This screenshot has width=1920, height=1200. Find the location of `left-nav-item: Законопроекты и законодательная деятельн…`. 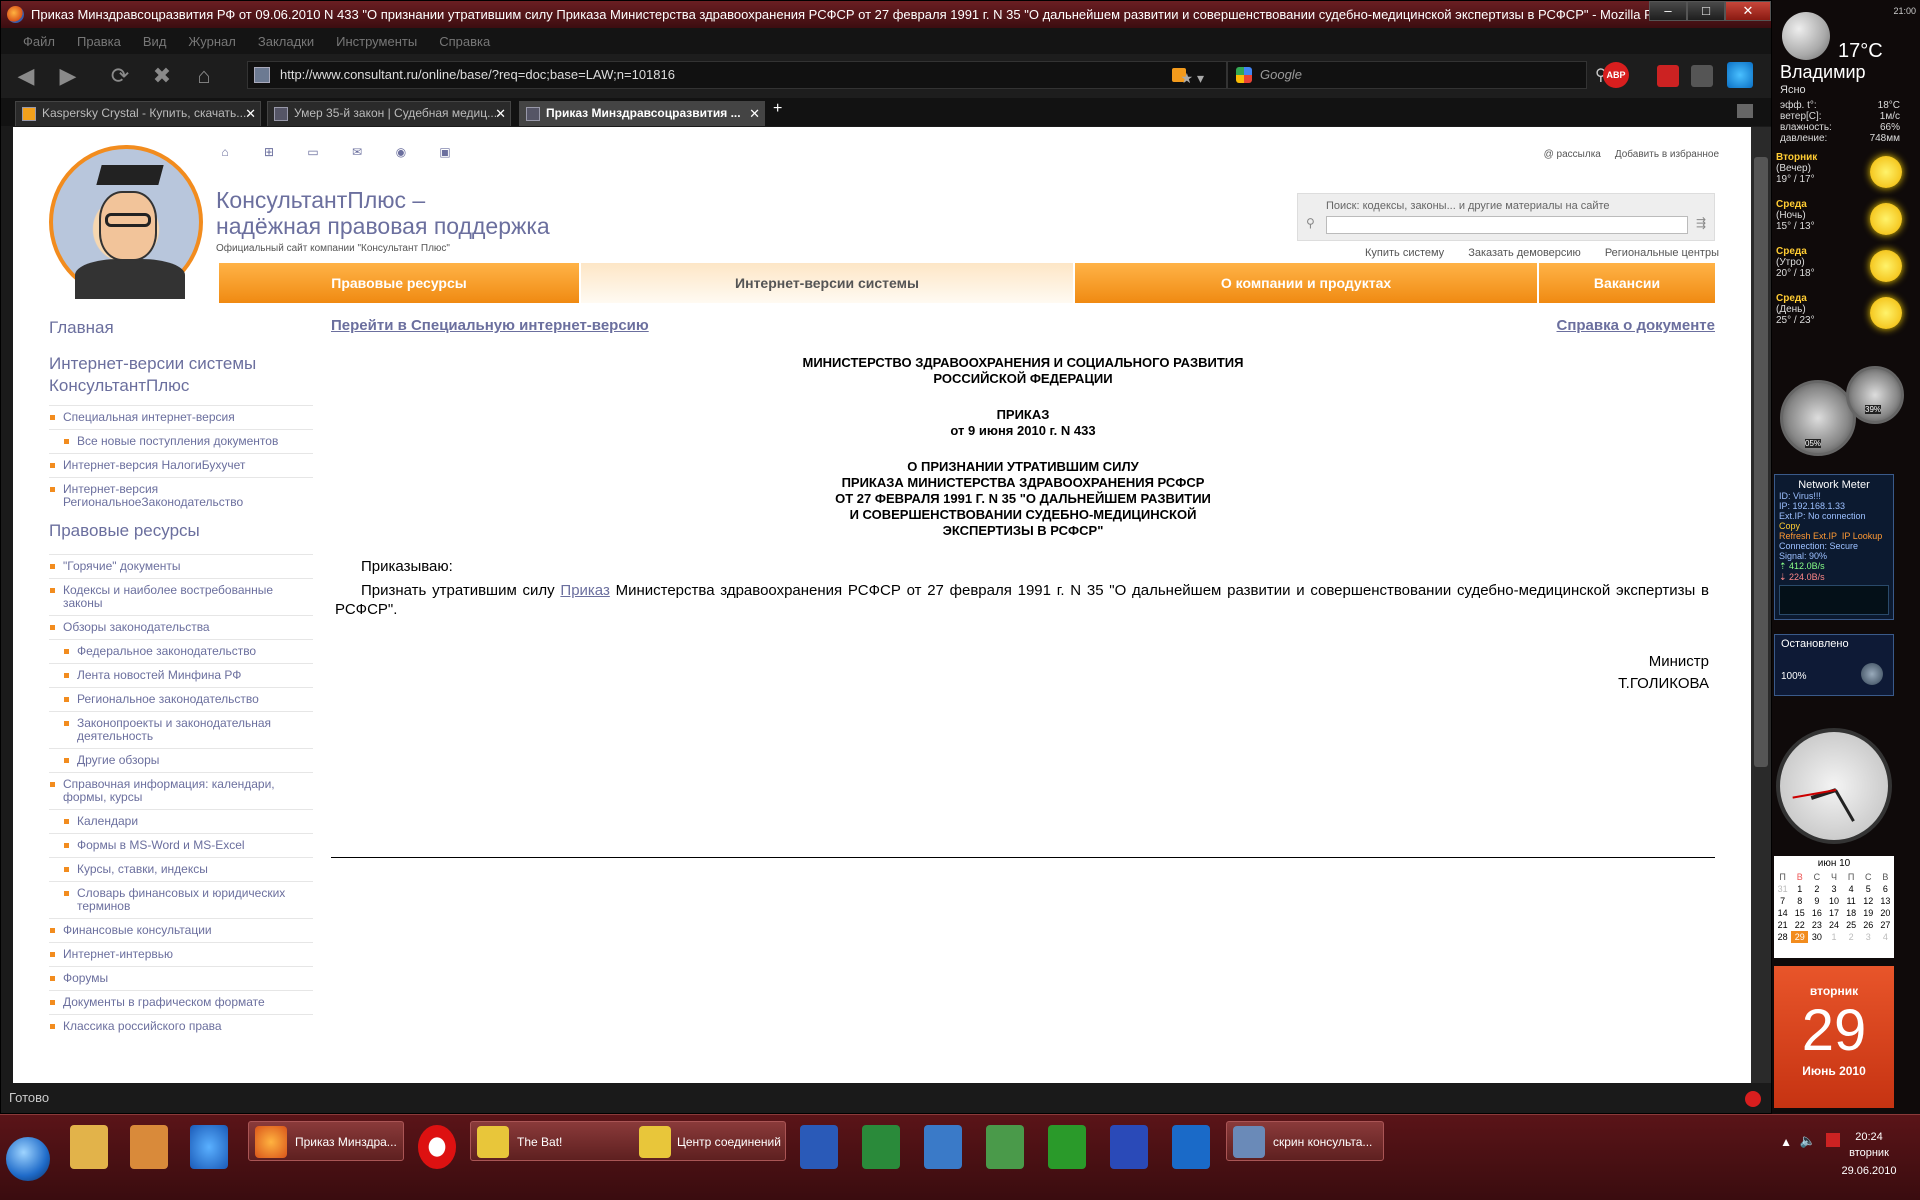

left-nav-item: Законопроекты и законодательная деятельн… is located at coordinates (181, 729).